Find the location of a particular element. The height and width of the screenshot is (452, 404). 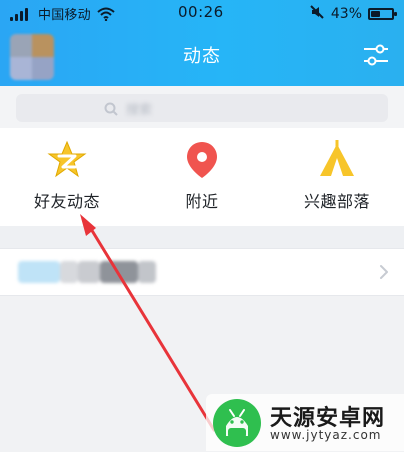

carrier-name: 中国移动 is located at coordinates (64, 15).